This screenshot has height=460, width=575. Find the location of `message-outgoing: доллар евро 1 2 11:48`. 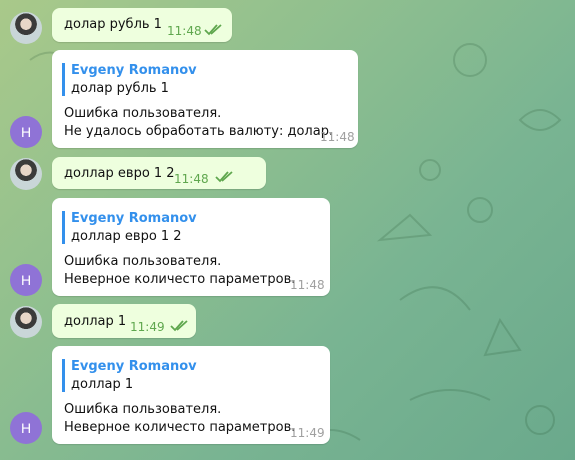

message-outgoing: доллар евро 1 2 11:48 is located at coordinates (159, 173).